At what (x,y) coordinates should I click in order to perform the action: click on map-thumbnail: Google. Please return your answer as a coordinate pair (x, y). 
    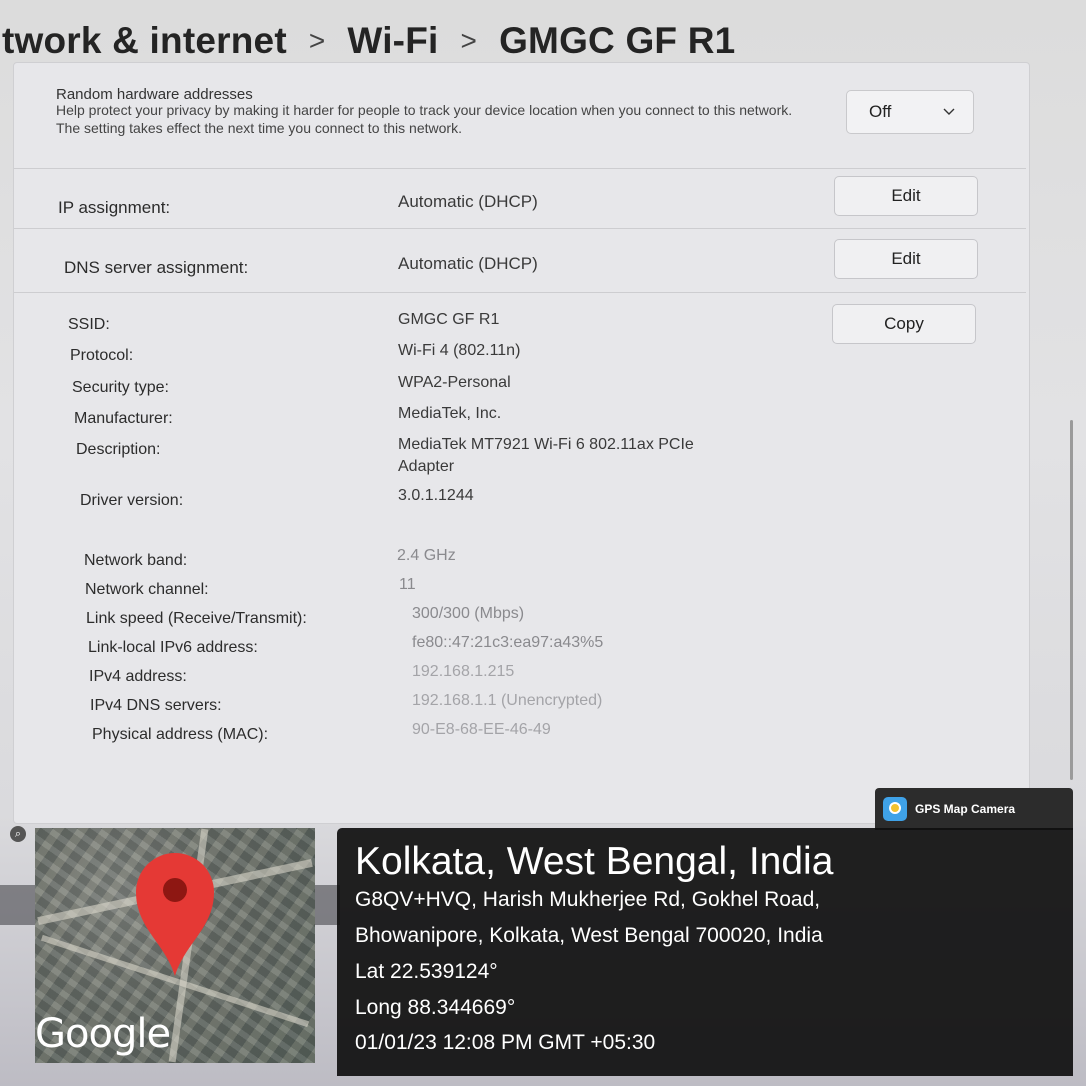
    Looking at the image, I should click on (175, 945).